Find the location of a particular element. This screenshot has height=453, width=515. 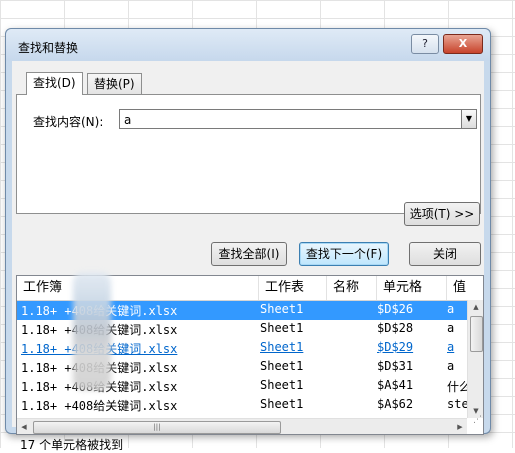

close-icon: X is located at coordinates (463, 44).